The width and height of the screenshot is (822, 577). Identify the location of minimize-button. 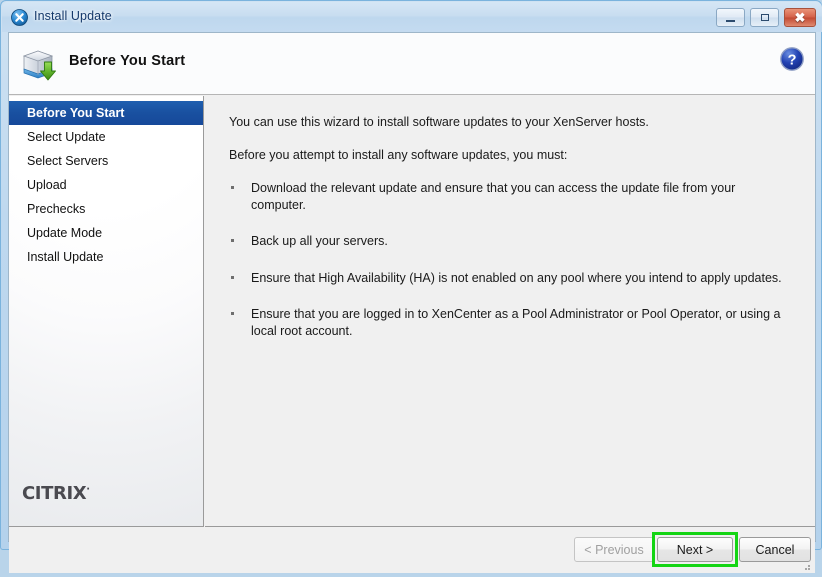
(730, 17).